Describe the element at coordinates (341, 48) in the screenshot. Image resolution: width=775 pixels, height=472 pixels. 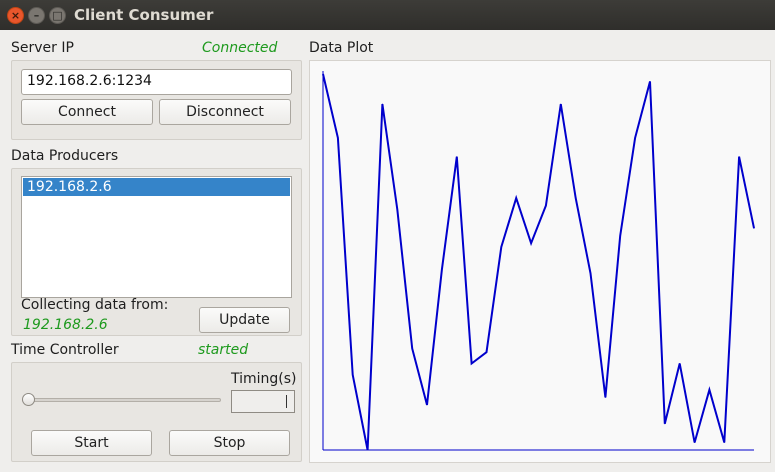
I see `data-plot-label: Data Plot` at that location.